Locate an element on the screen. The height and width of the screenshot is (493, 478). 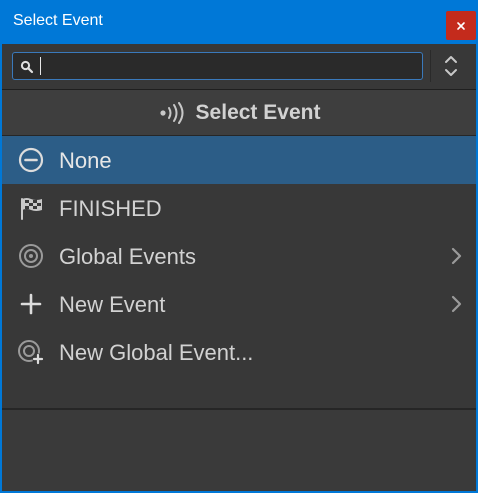
list-item-finished: FINISHED is located at coordinates (239, 208).